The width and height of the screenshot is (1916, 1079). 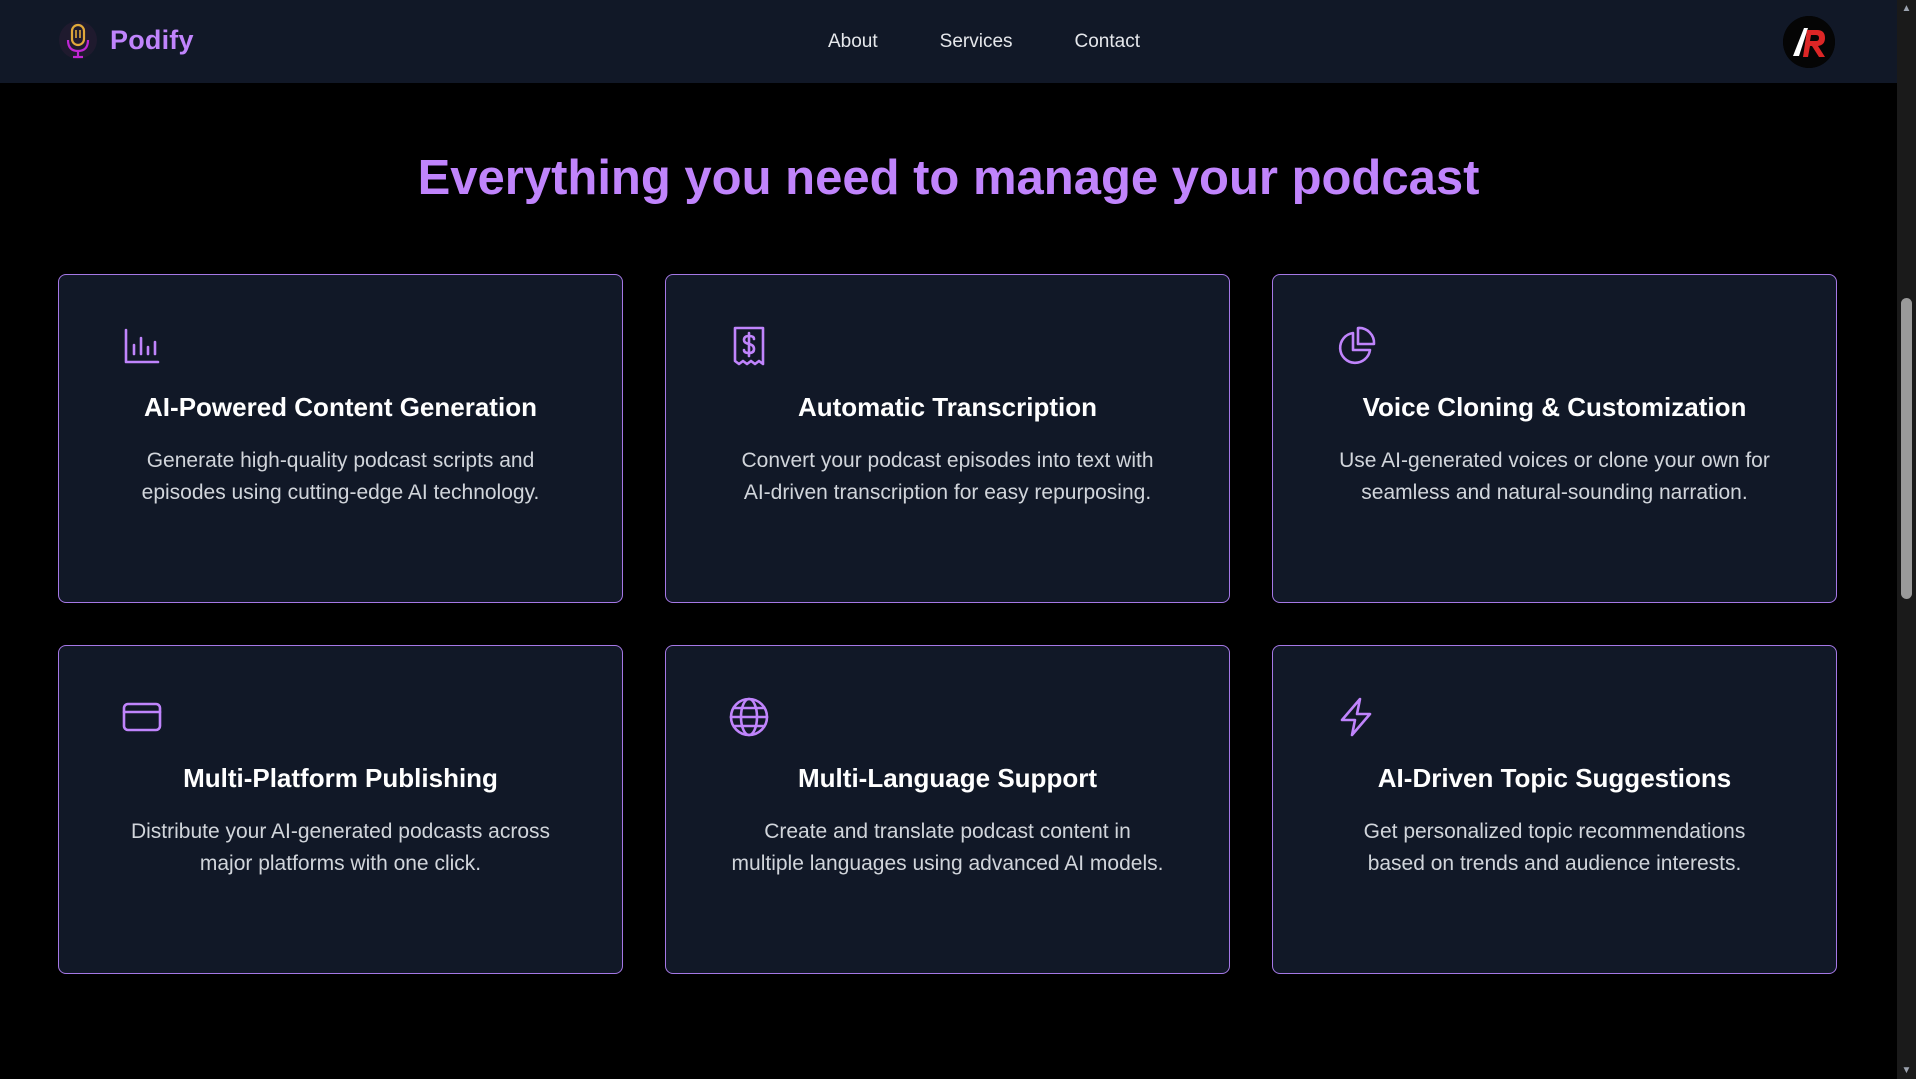 What do you see at coordinates (853, 42) in the screenshot?
I see `nav-link-about: About` at bounding box center [853, 42].